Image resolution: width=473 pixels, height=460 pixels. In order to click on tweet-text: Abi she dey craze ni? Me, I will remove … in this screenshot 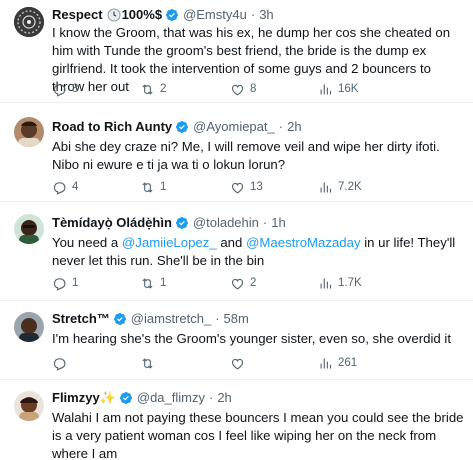, I will do `click(246, 155)`.